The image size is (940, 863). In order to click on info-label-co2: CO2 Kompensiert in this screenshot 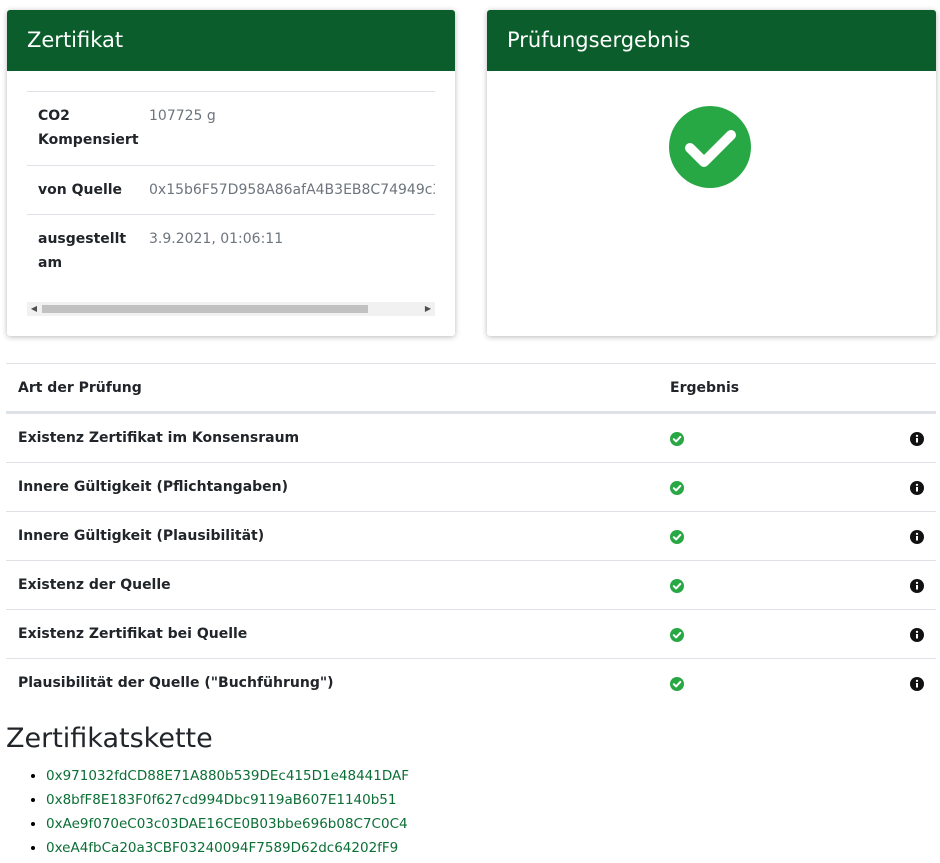, I will do `click(88, 128)`.